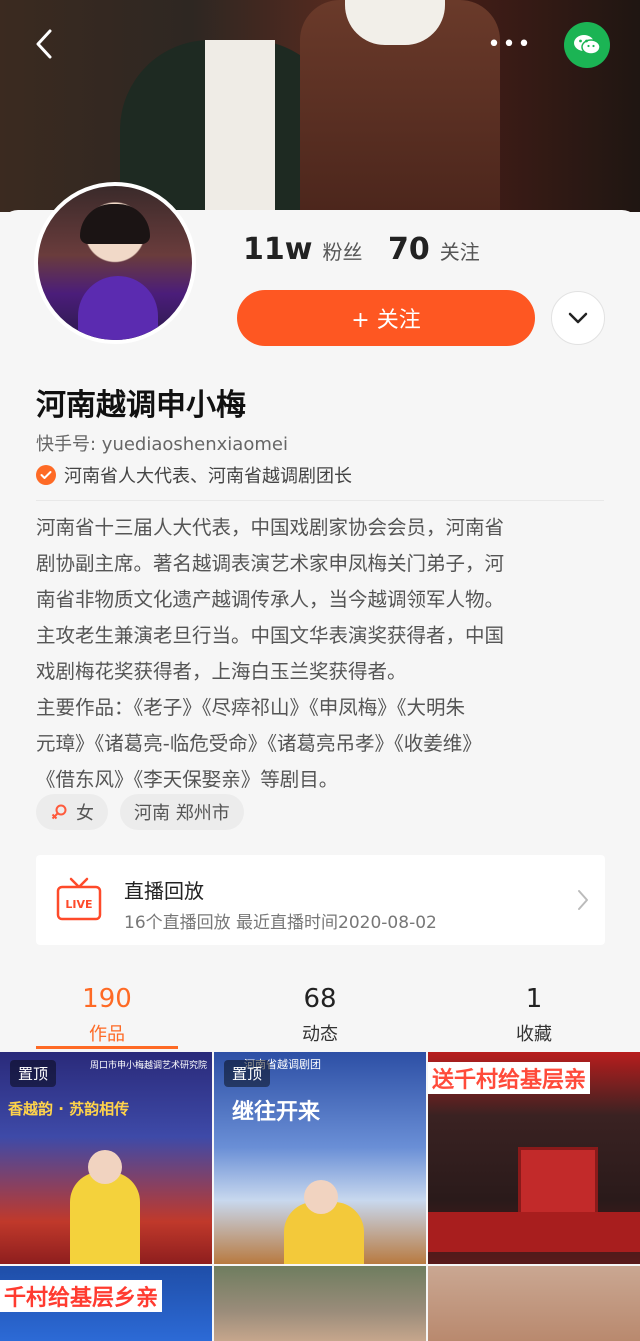  I want to click on tab-label: 收藏, so click(534, 1034).